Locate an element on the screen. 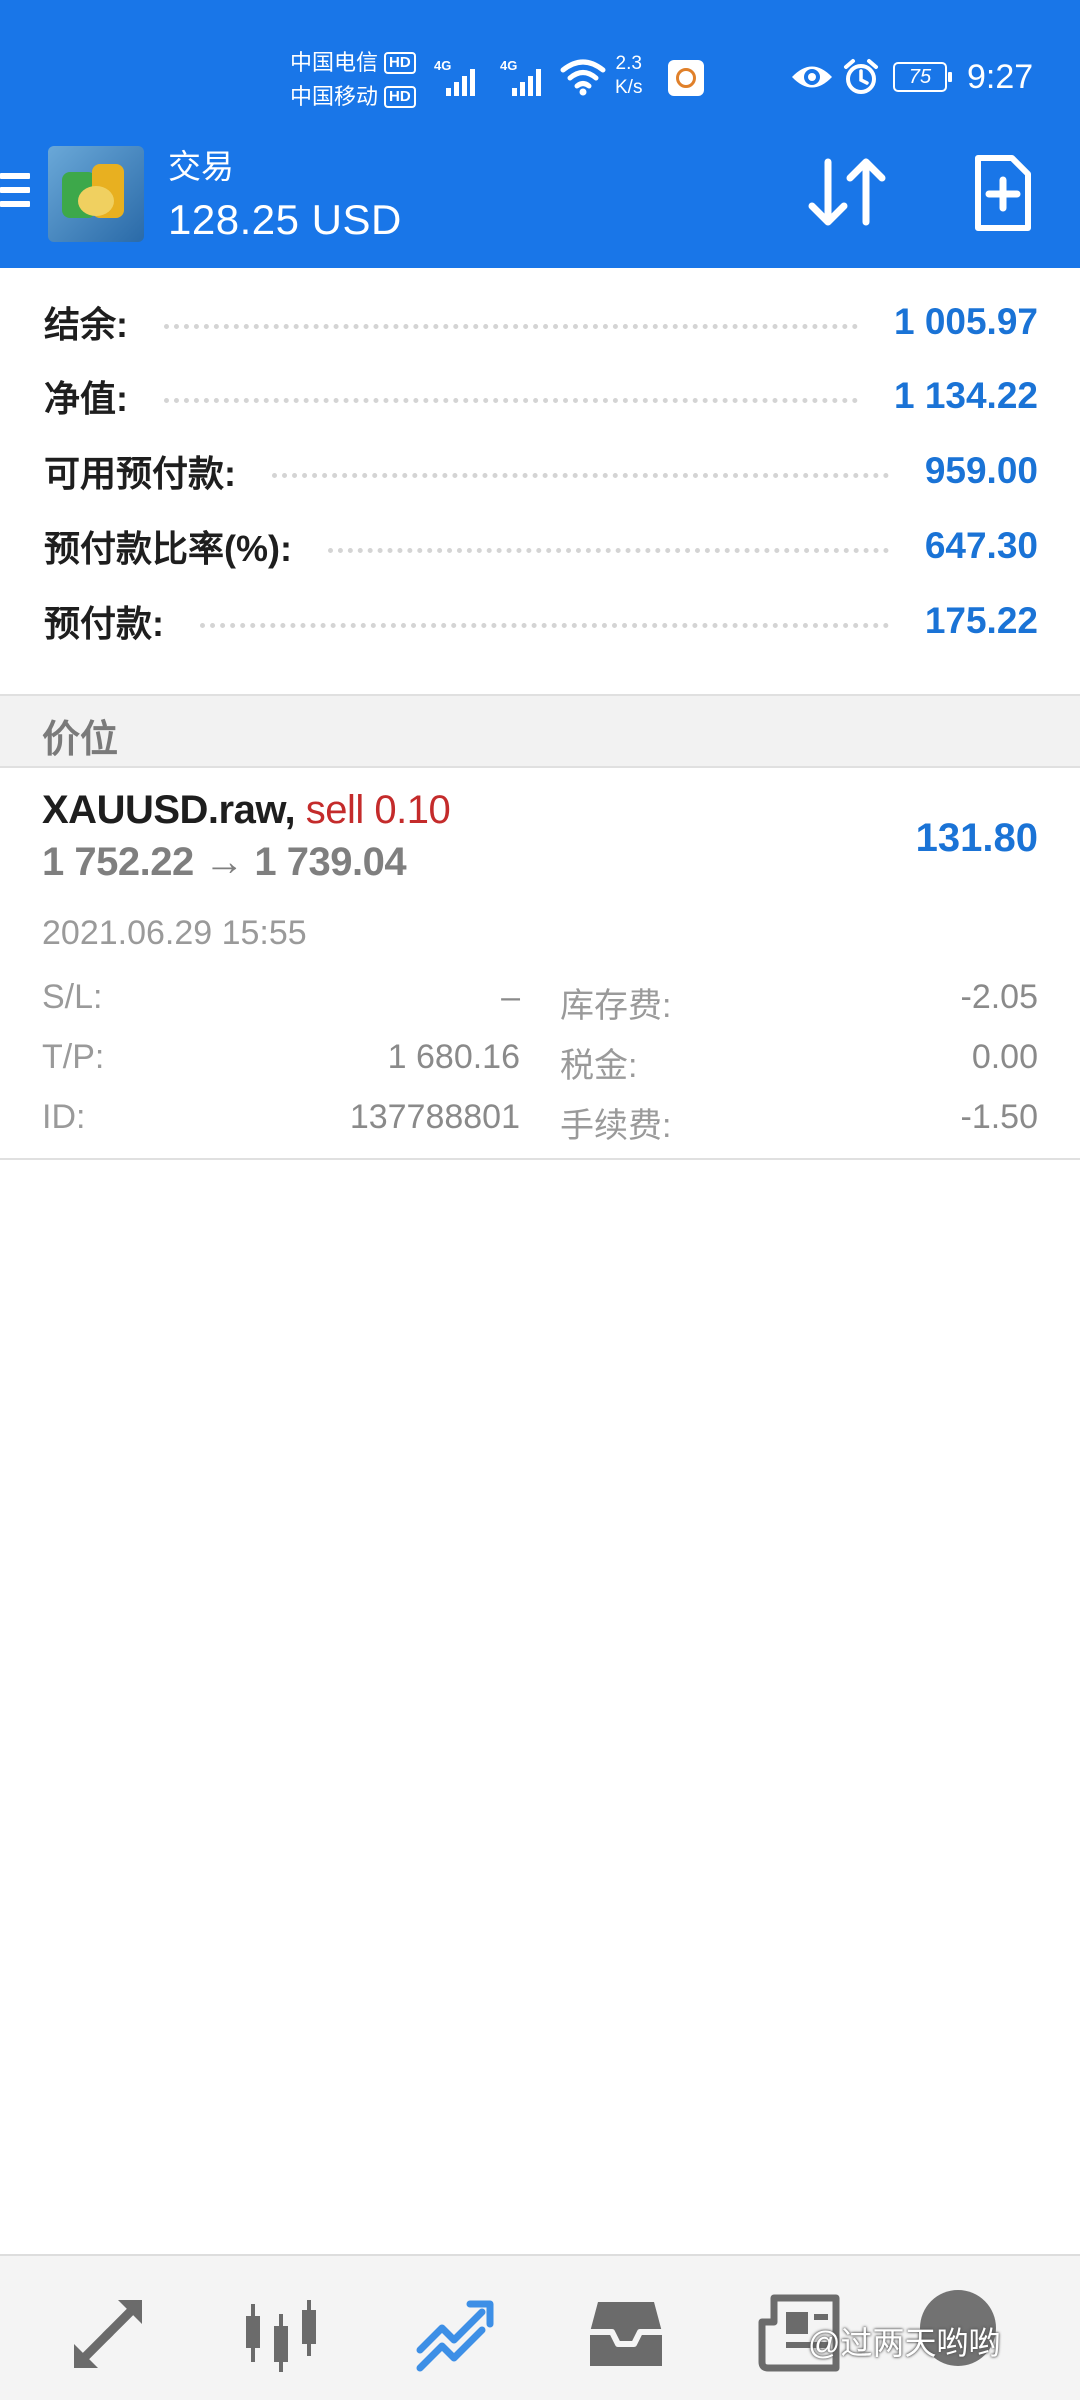 The image size is (1080, 2400). sl-label: S/L: is located at coordinates (72, 997).